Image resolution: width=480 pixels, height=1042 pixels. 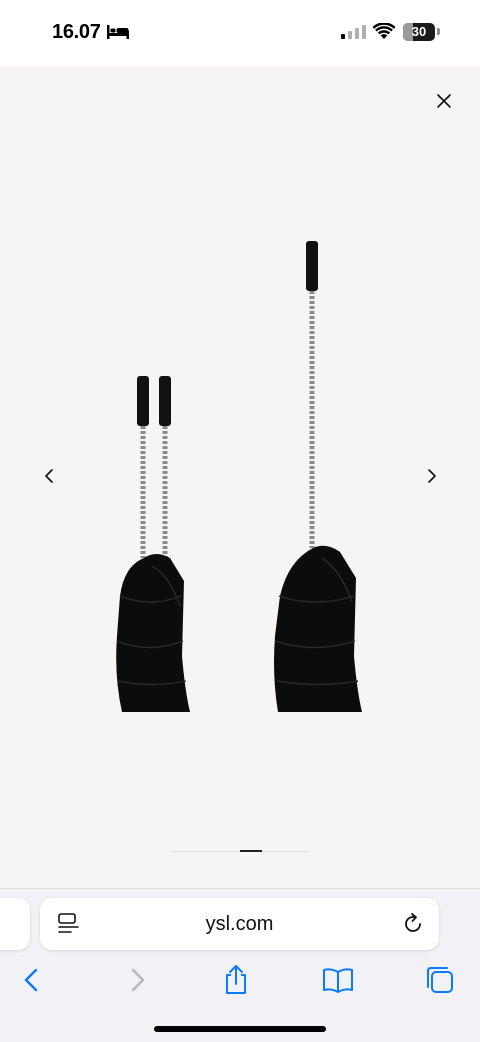 I want to click on battery-icon: 30, so click(x=419, y=32).